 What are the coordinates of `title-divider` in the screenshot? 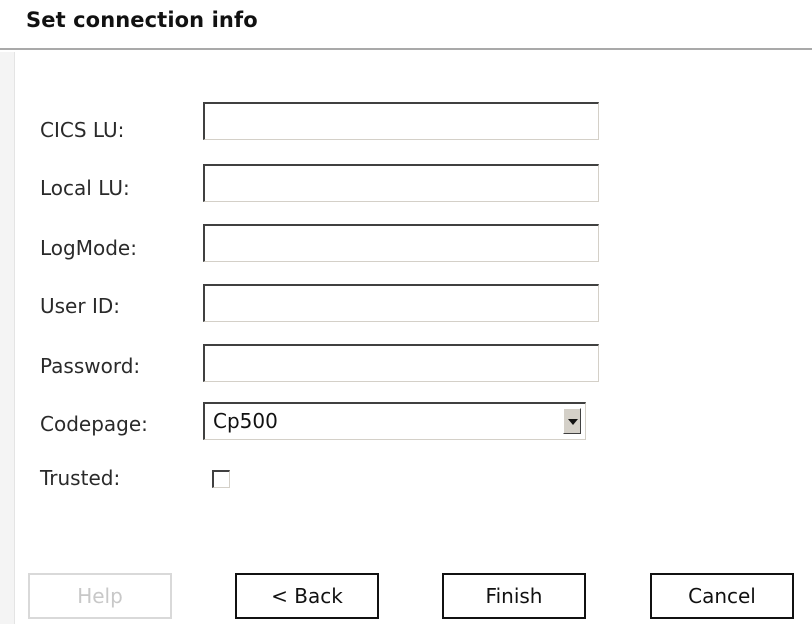 It's located at (406, 49).